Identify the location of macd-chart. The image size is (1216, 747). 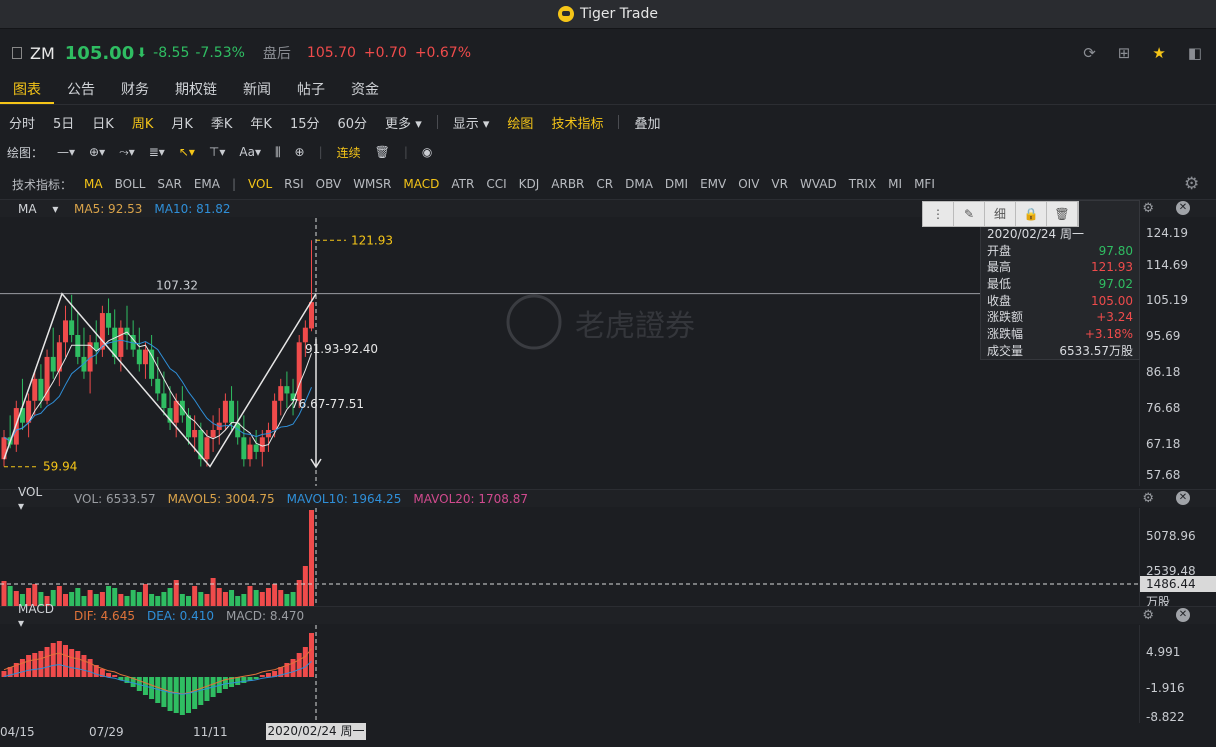
(570, 674).